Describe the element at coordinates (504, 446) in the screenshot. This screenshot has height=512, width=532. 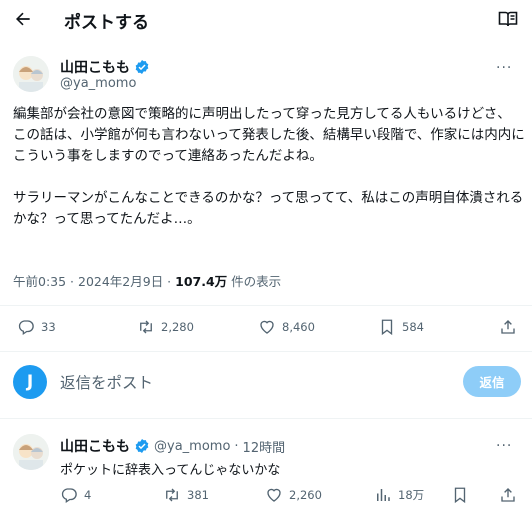
I see `reply-more-options-button: ···` at that location.